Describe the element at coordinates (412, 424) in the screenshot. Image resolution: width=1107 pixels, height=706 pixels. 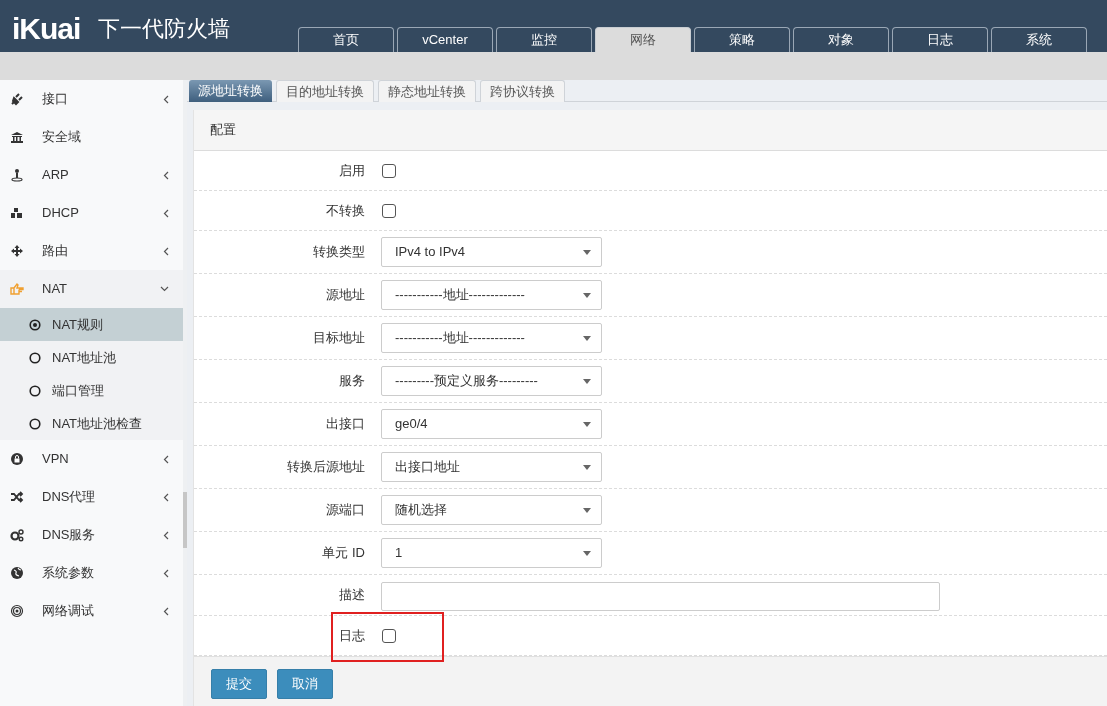
I see `dropdown-value: ge0/4` at that location.